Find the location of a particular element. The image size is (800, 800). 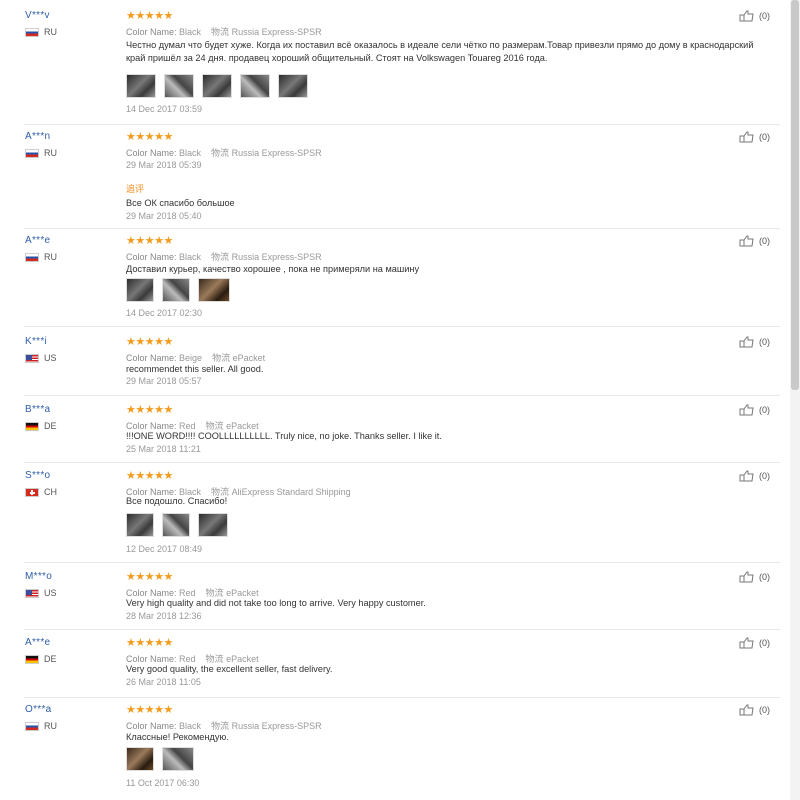

review-date: 14 Dec 2017 03:59 is located at coordinates (164, 109).